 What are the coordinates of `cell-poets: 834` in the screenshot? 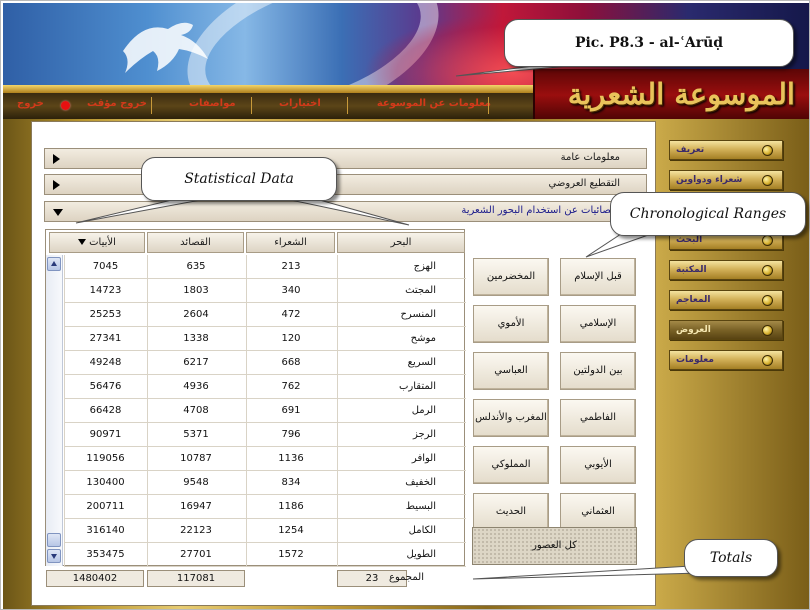 It's located at (290, 483).